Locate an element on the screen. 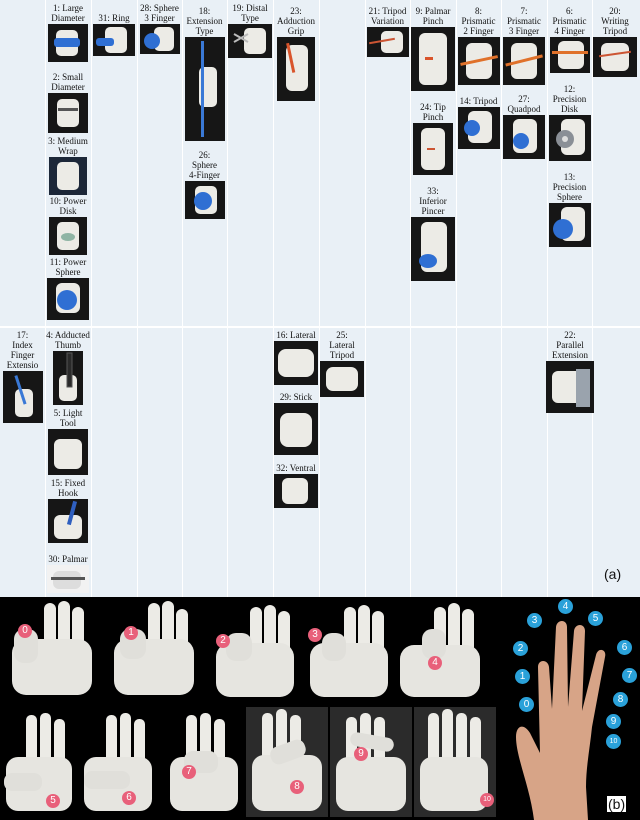  hand-photo-power-sphere is located at coordinates (68, 299).